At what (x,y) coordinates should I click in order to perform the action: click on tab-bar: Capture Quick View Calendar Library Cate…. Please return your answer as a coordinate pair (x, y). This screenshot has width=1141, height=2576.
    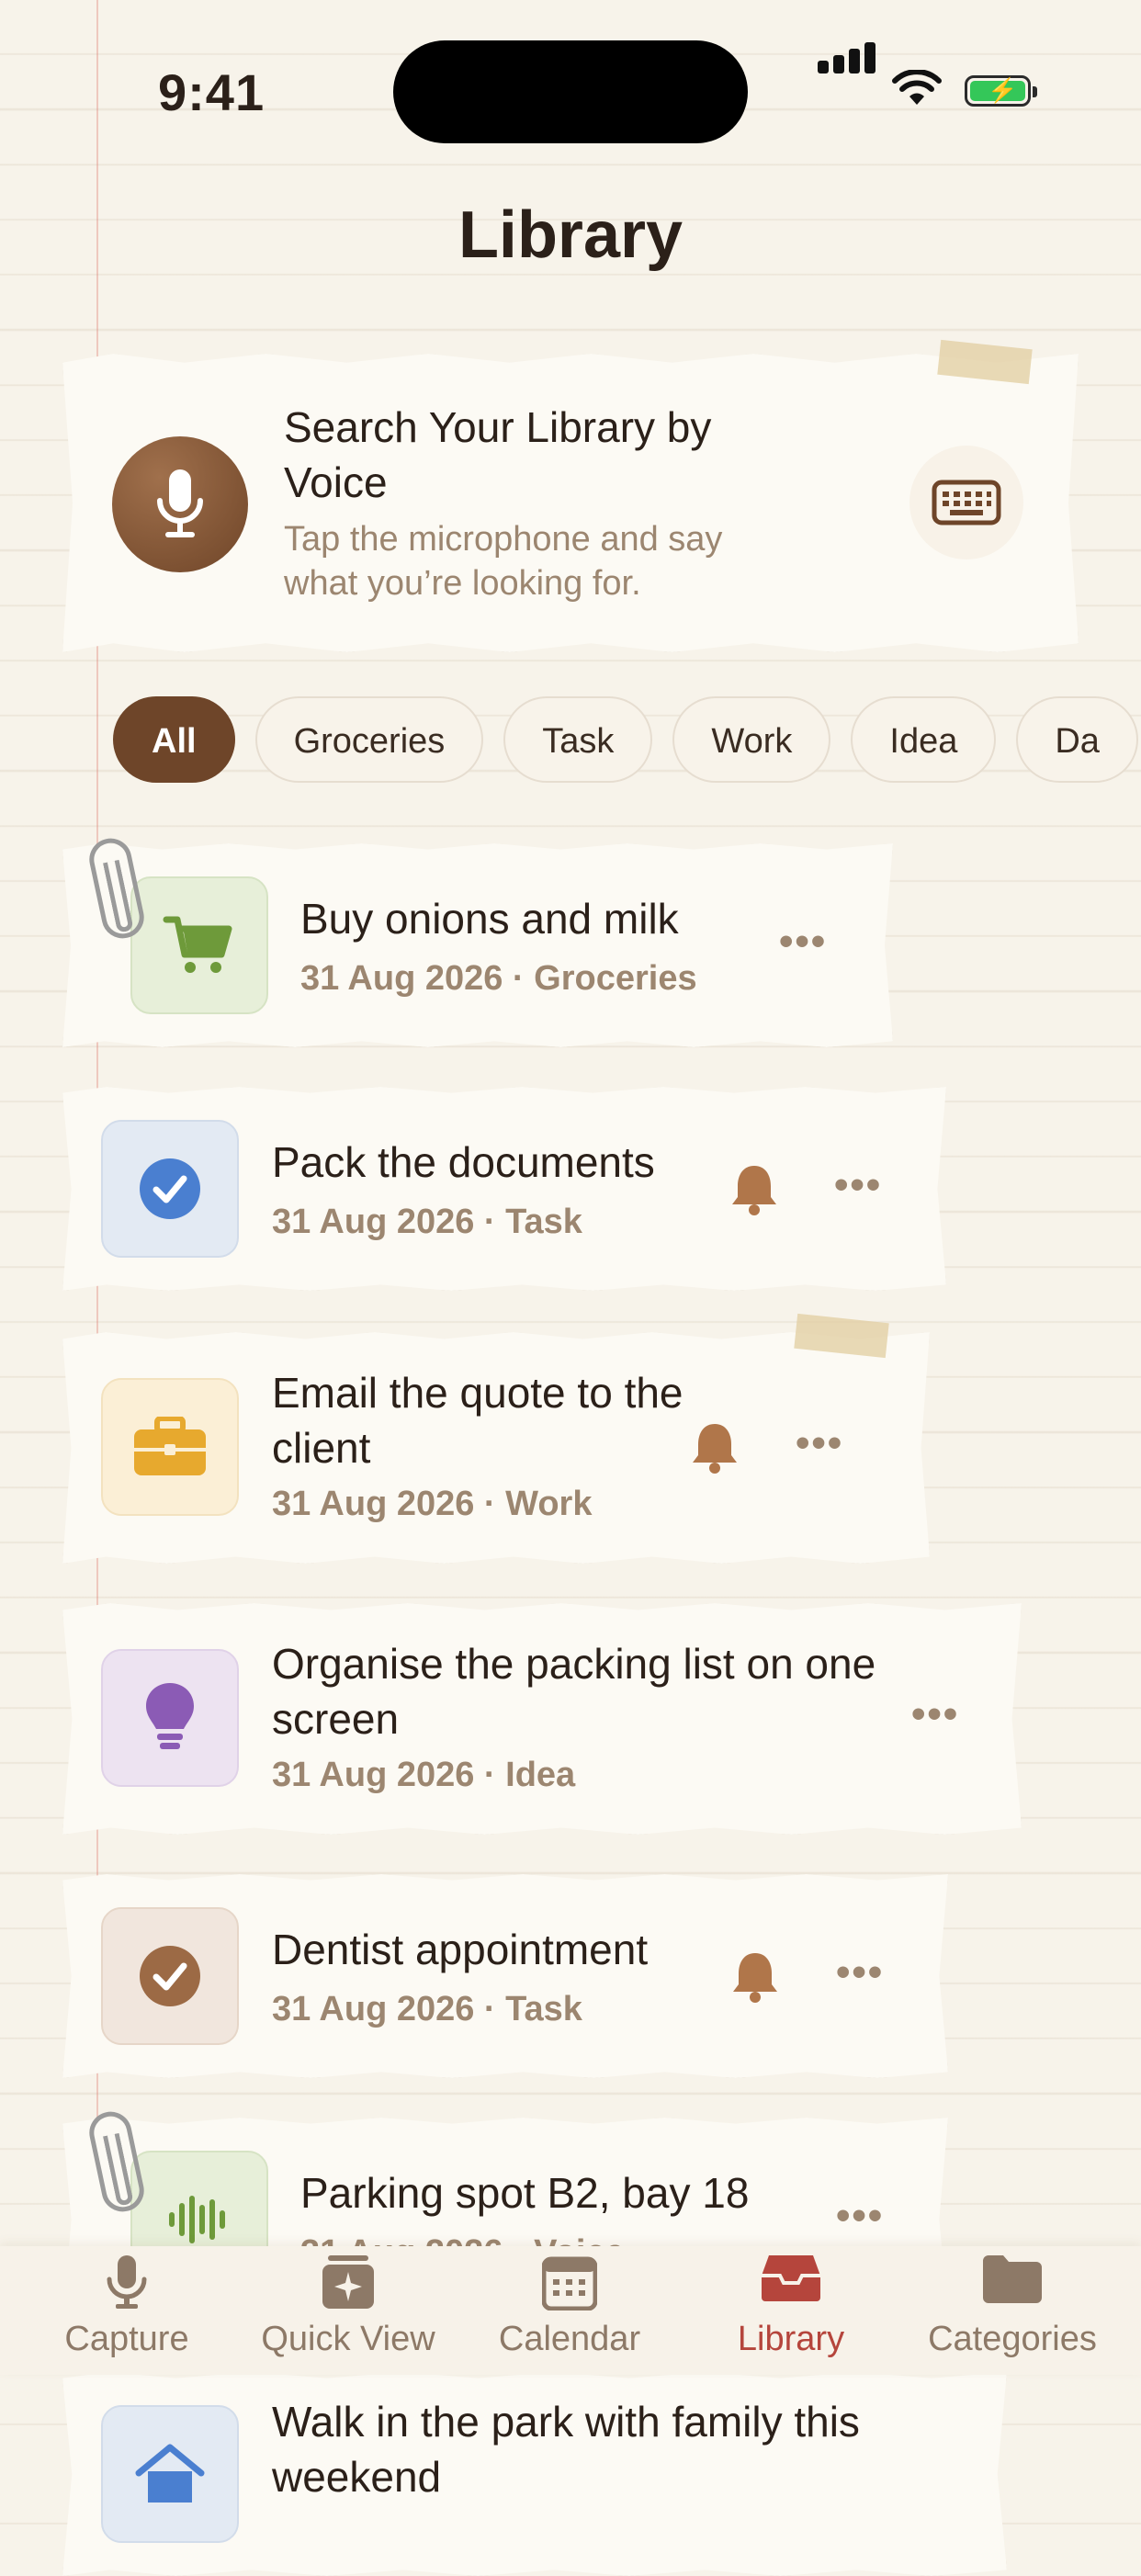
    Looking at the image, I should click on (570, 2310).